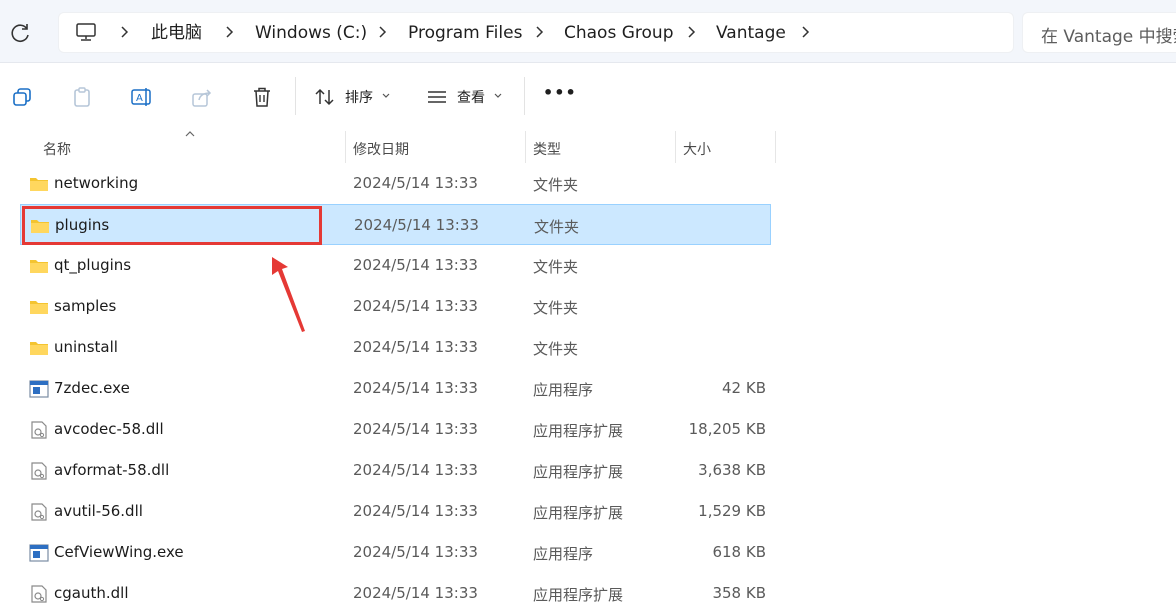 The image size is (1176, 614). I want to click on breadcrumb-vantage: Vantage, so click(751, 33).